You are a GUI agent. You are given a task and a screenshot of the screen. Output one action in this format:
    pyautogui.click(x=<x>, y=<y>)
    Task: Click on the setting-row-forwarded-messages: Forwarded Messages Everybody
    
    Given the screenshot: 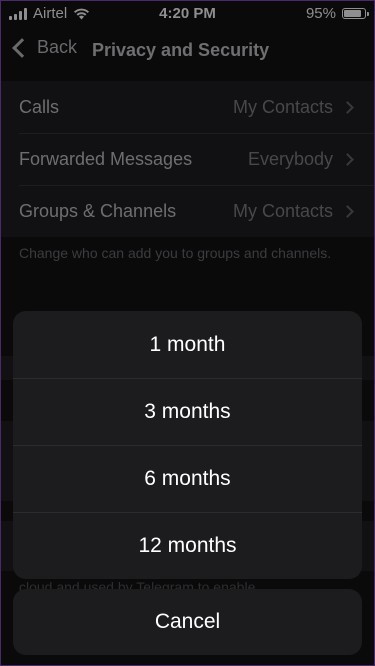 What is the action you would take?
    pyautogui.click(x=187, y=159)
    